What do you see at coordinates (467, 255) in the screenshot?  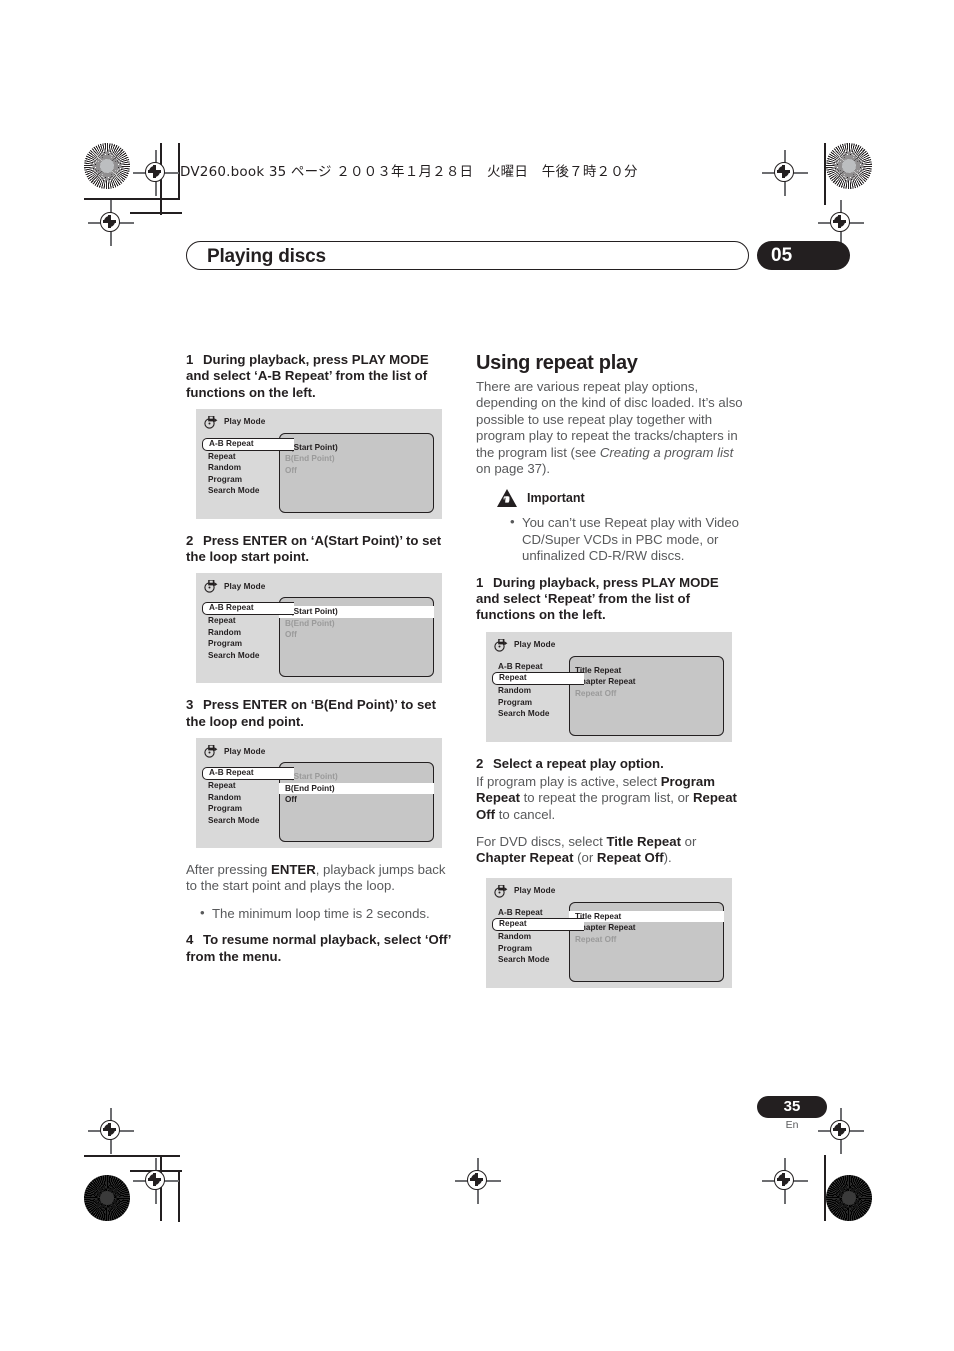 I see `chapter-title-bar: Playing discs` at bounding box center [467, 255].